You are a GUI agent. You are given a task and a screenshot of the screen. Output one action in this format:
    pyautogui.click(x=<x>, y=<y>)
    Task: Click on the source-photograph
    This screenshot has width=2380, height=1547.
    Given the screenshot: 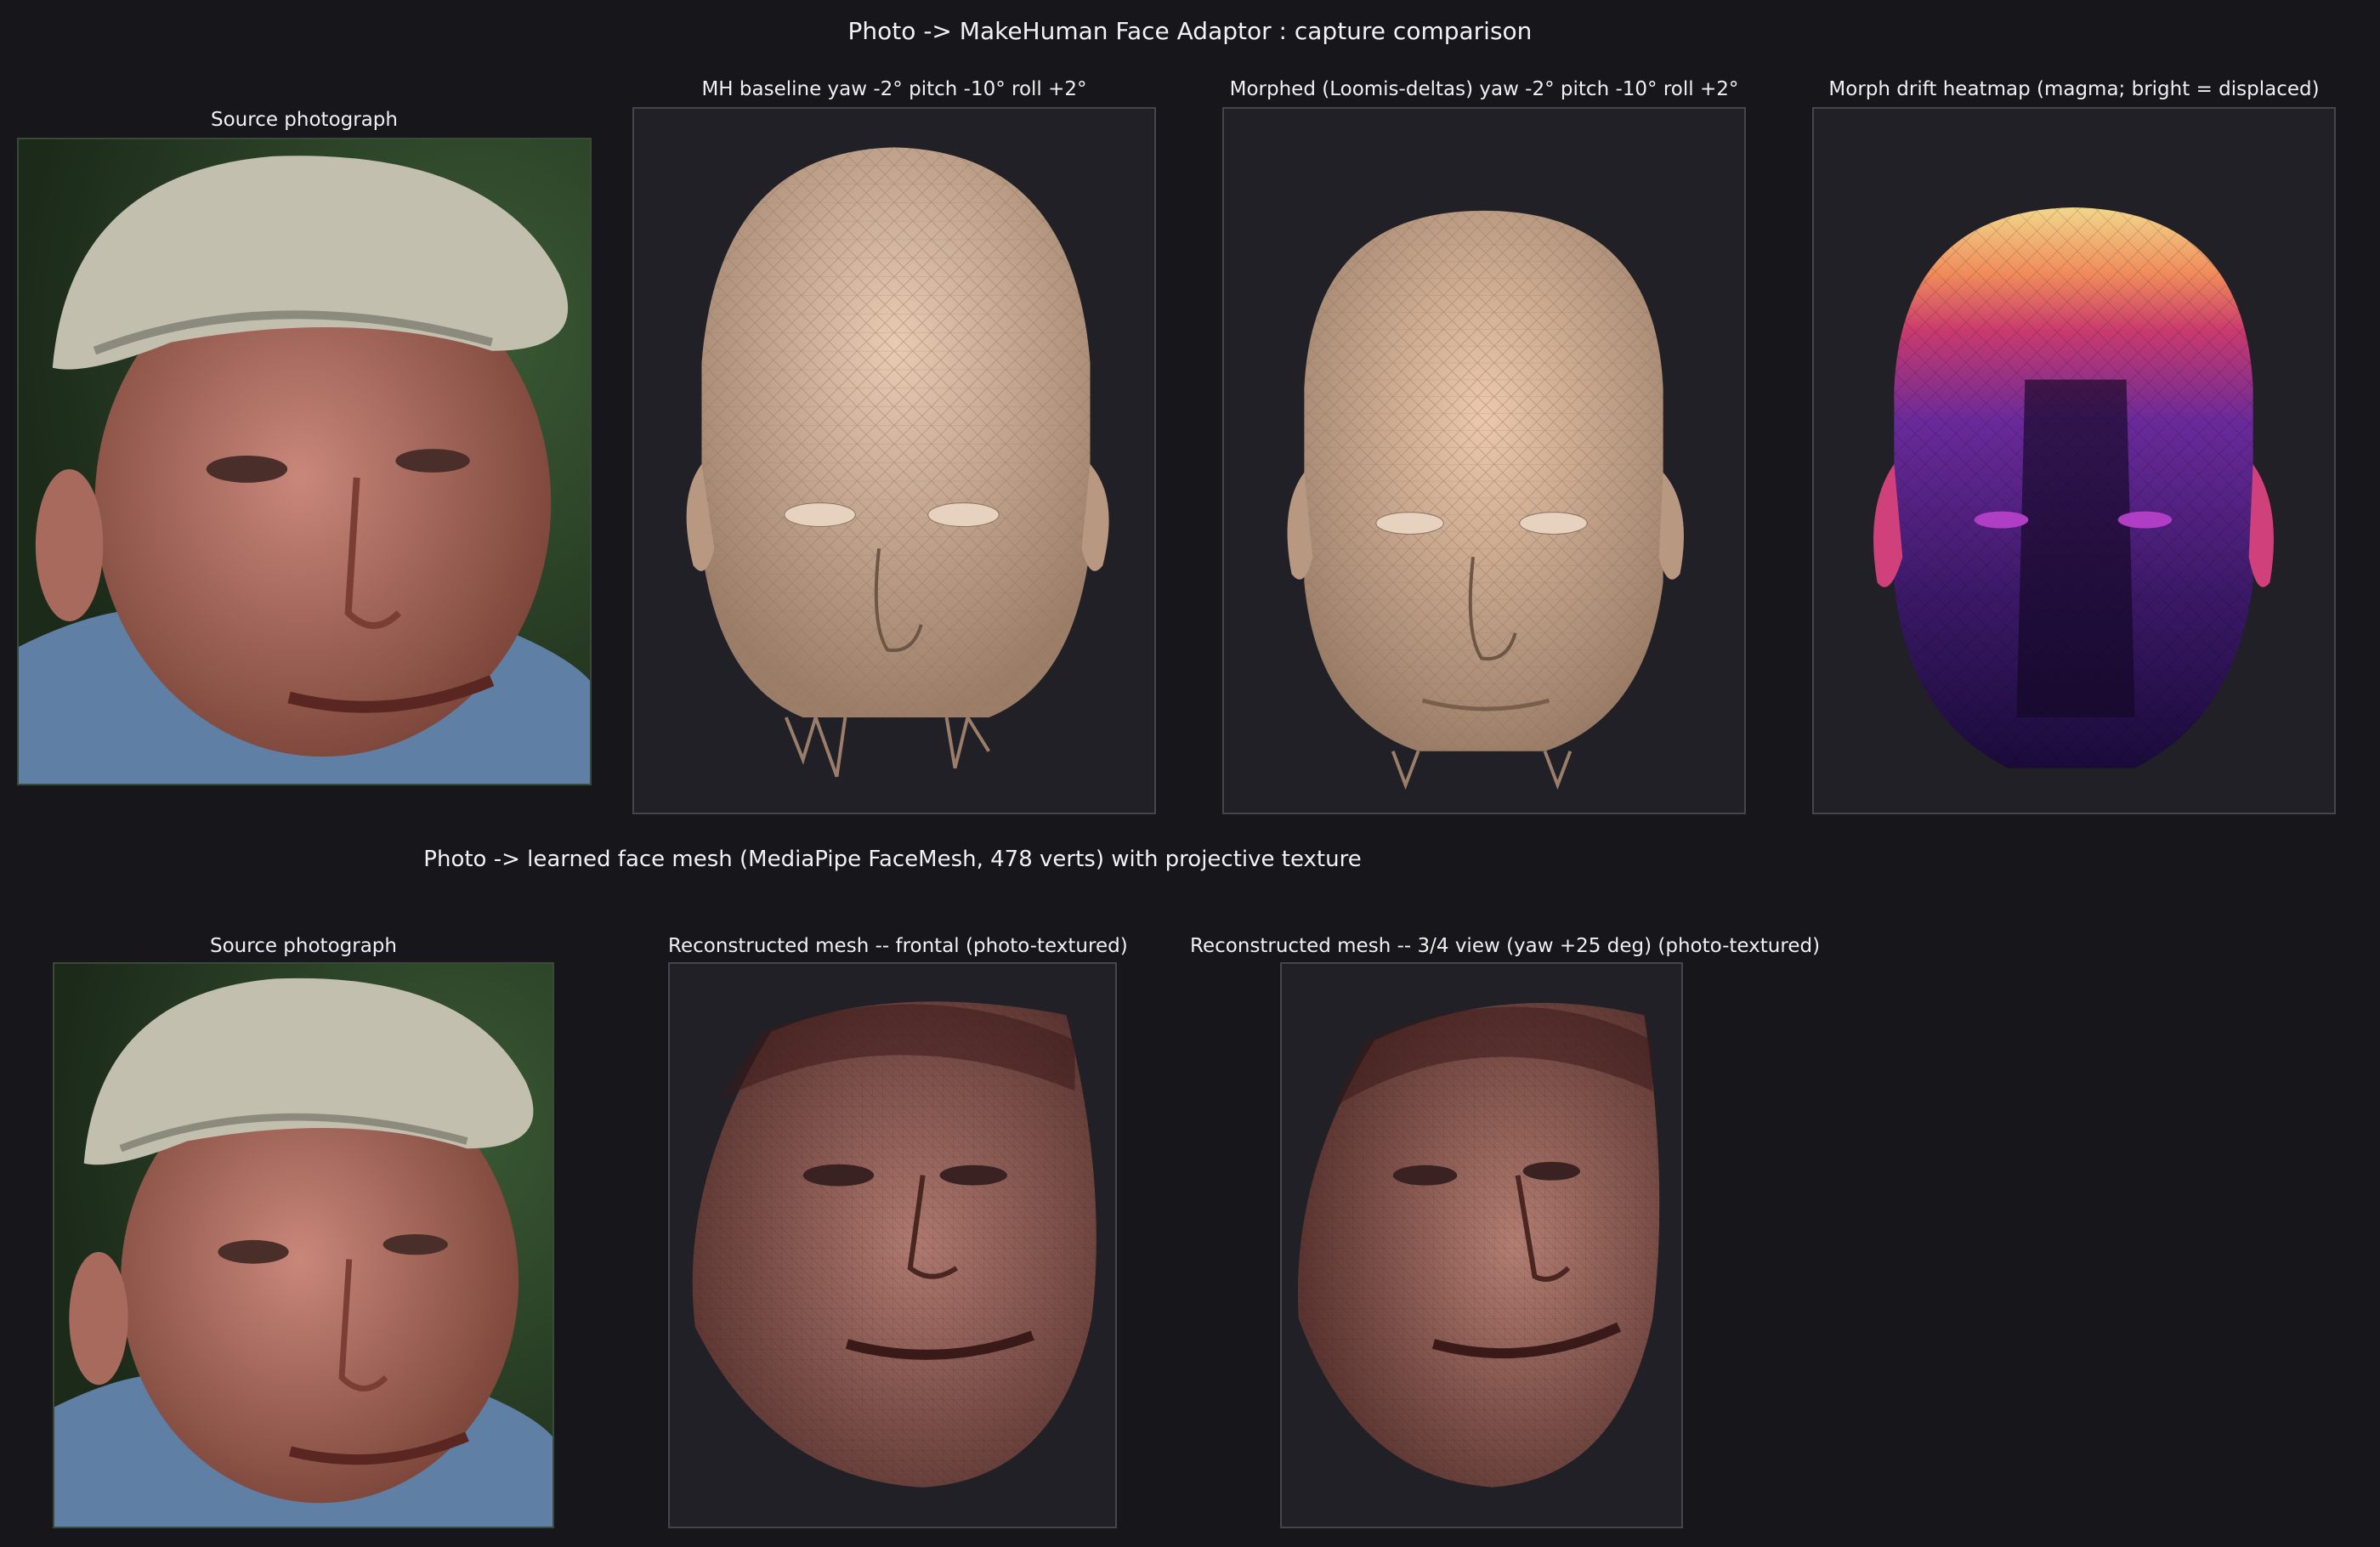 What is the action you would take?
    pyautogui.click(x=304, y=462)
    